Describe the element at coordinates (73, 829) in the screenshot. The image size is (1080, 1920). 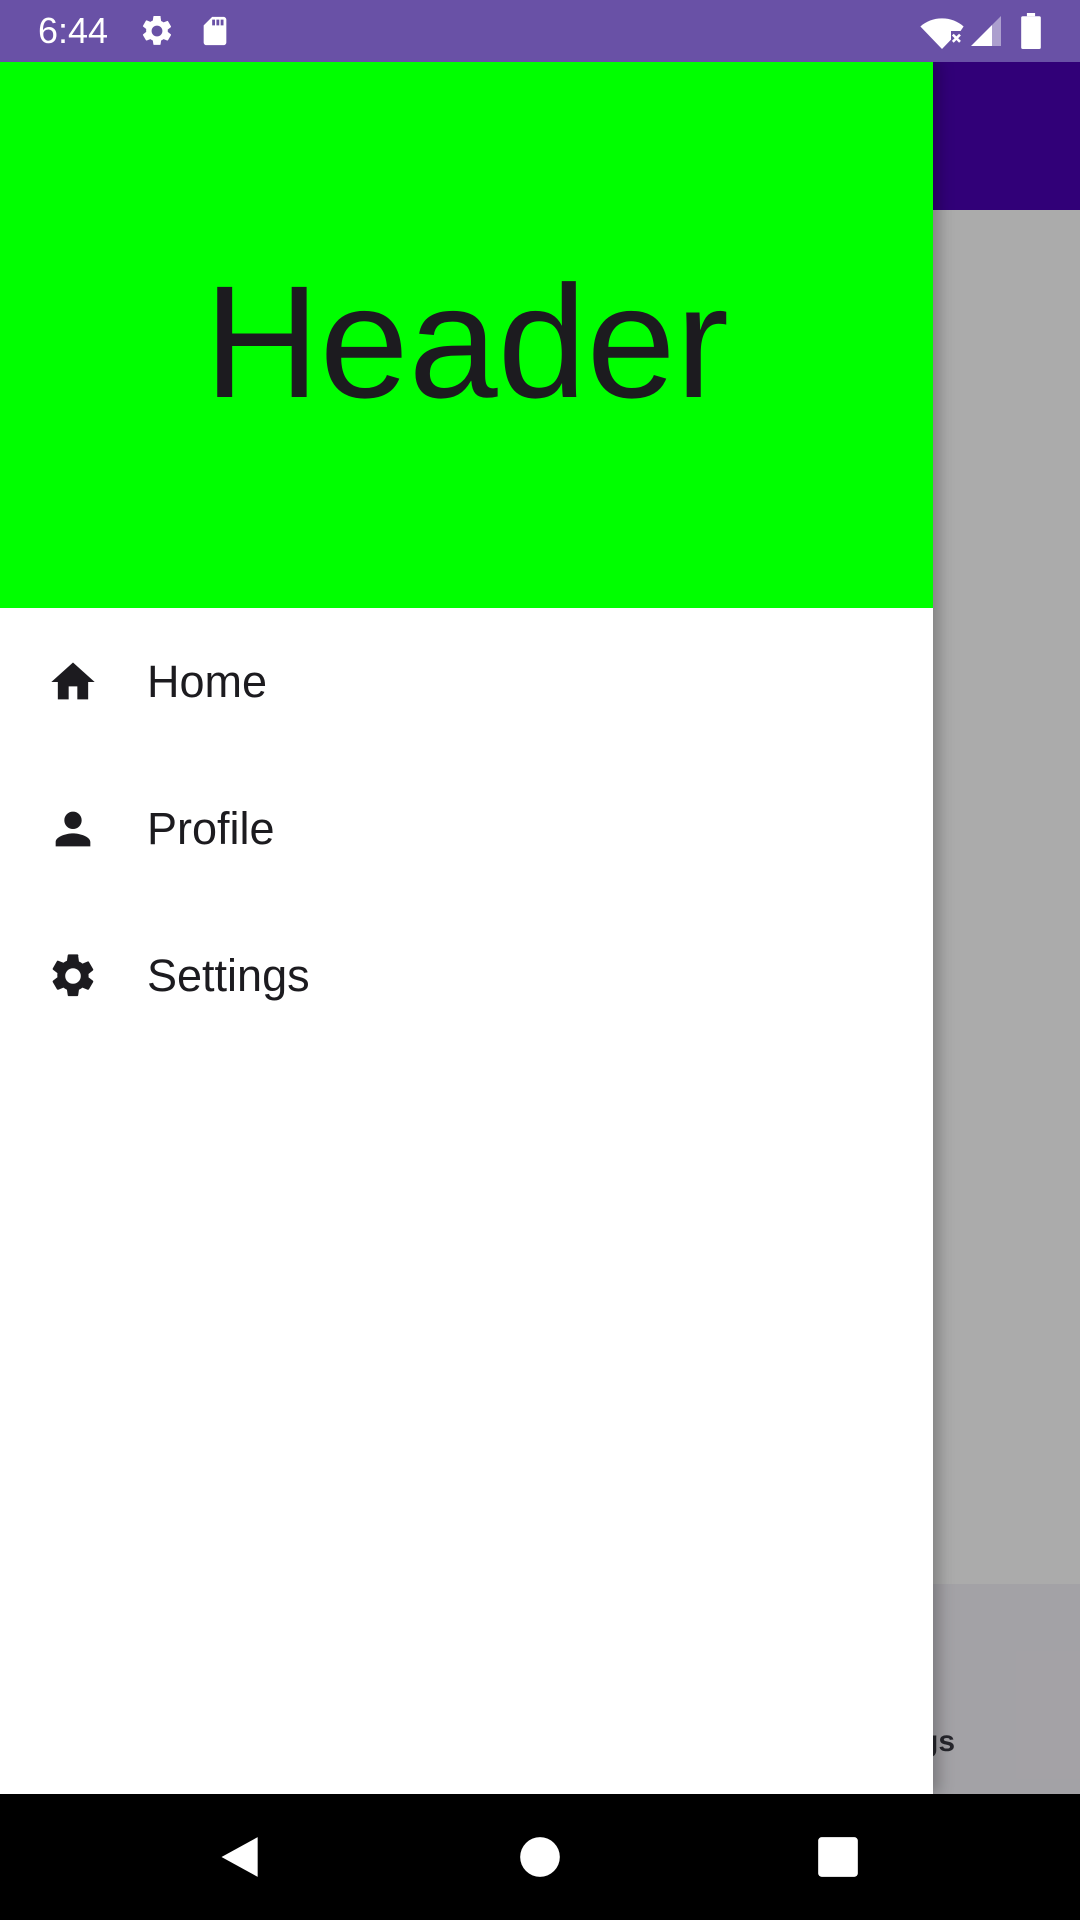
I see `person-icon` at that location.